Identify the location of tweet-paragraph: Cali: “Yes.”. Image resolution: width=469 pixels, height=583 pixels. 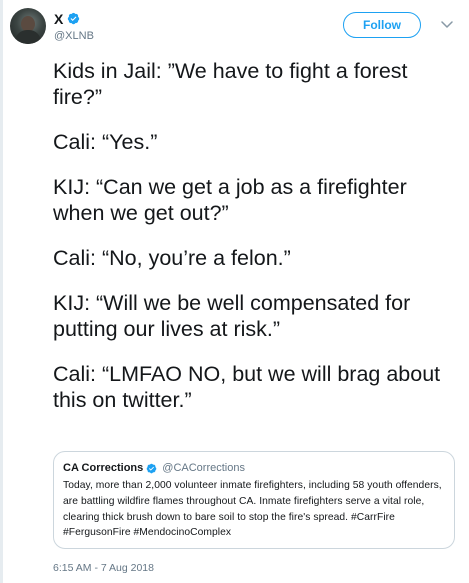
(105, 142).